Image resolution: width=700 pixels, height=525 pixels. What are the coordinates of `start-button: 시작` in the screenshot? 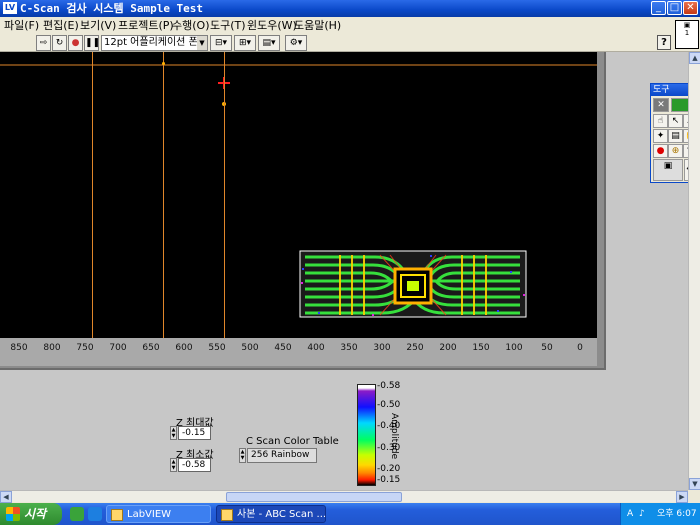 It's located at (31, 514).